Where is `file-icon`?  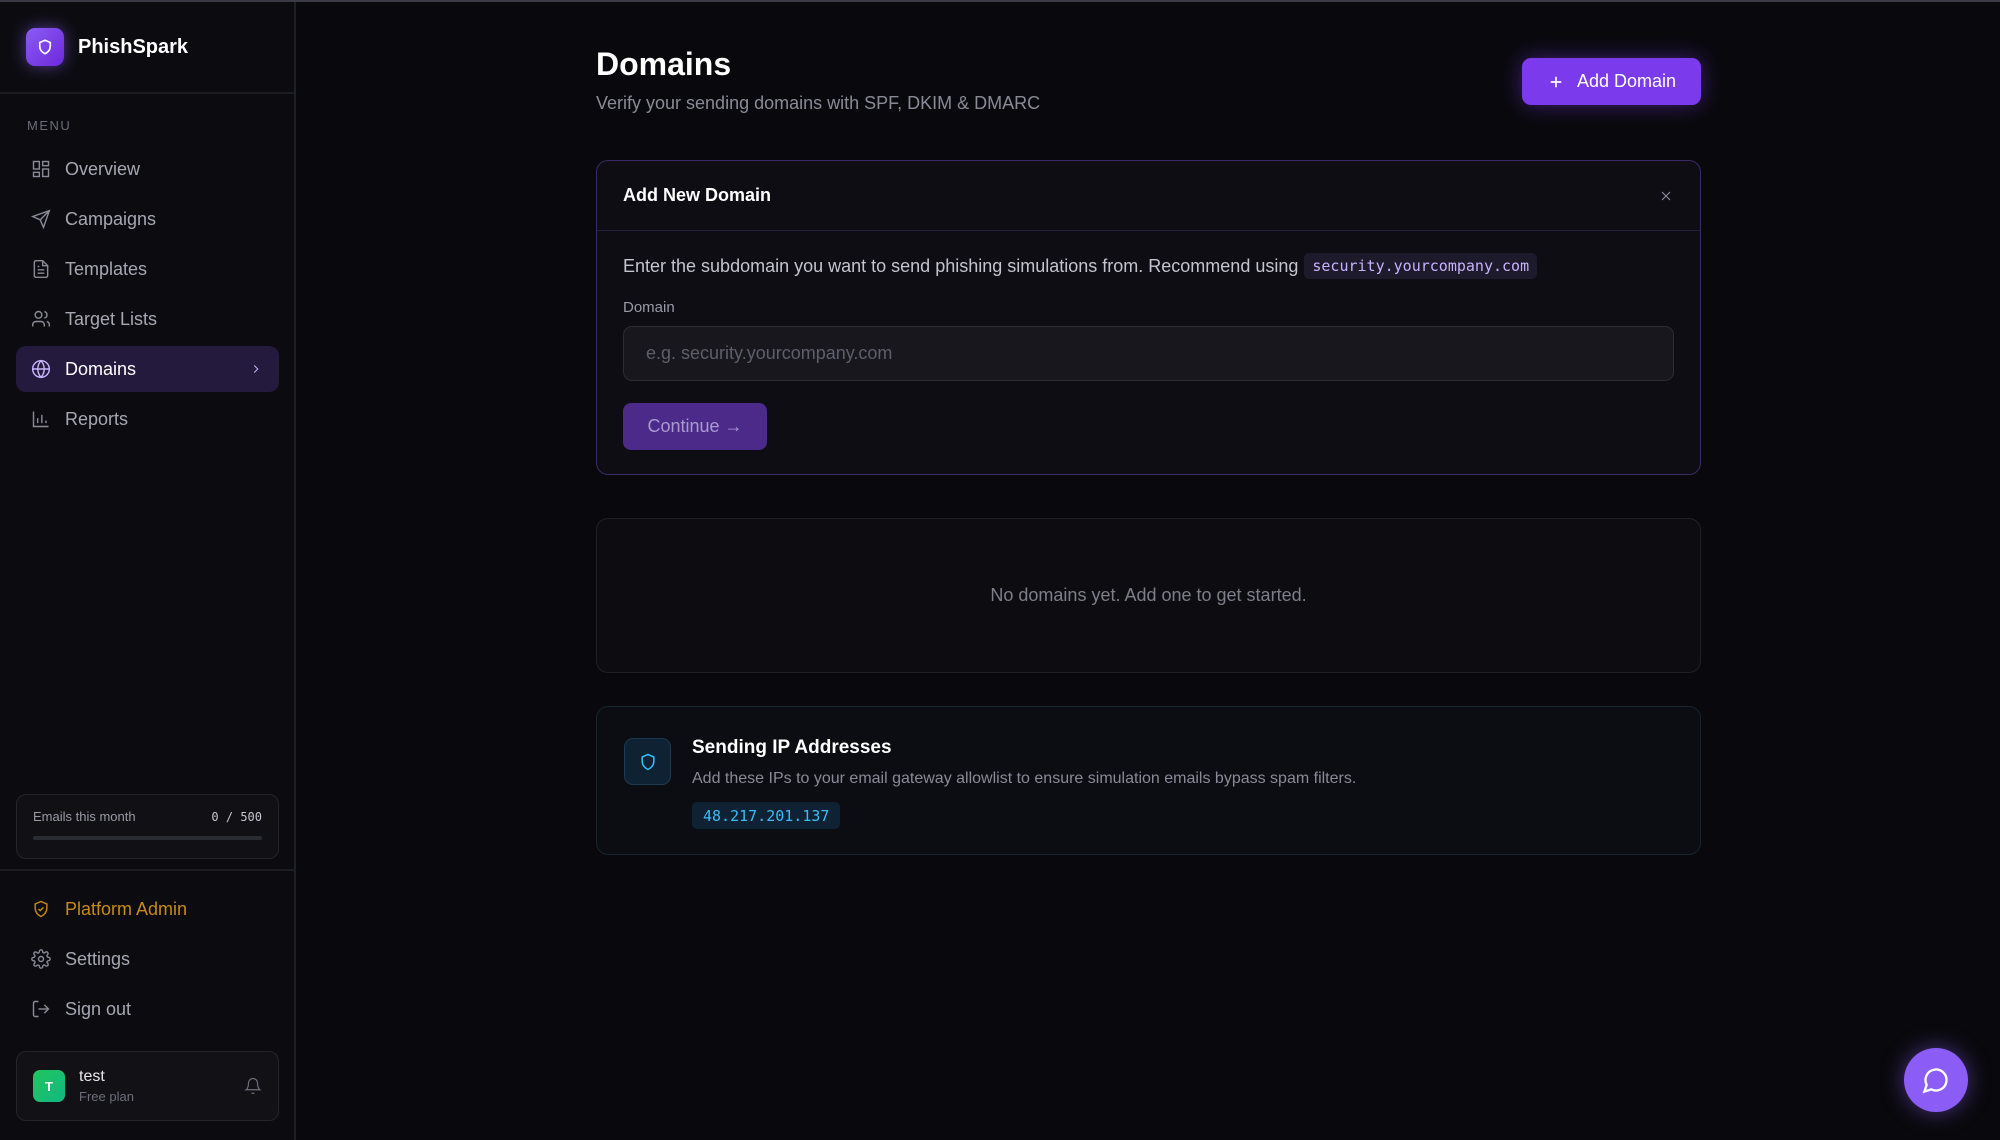 file-icon is located at coordinates (41, 269).